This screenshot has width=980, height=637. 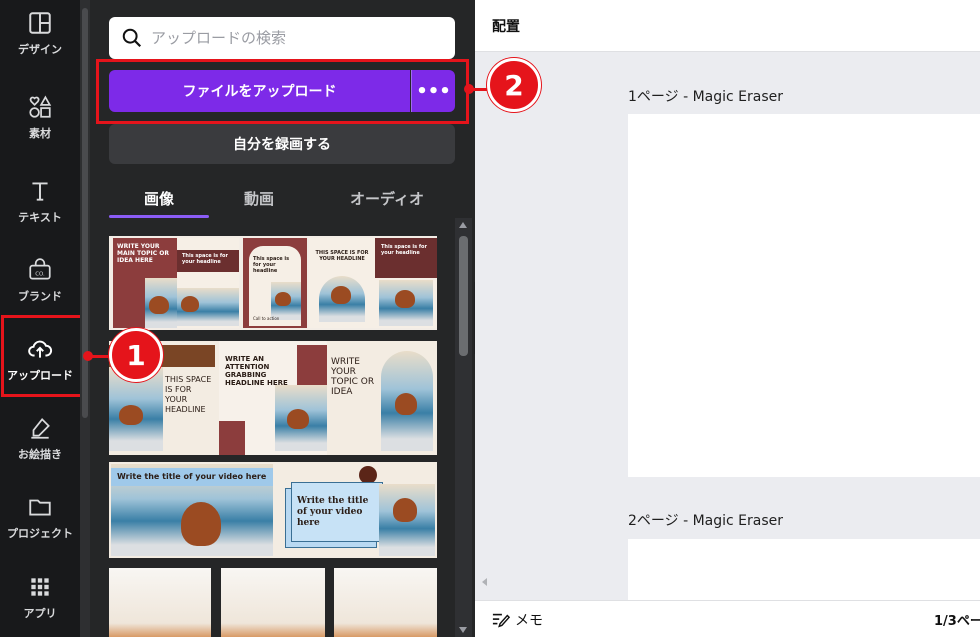 What do you see at coordinates (40, 296) in the screenshot?
I see `rail-item-label: ブランド` at bounding box center [40, 296].